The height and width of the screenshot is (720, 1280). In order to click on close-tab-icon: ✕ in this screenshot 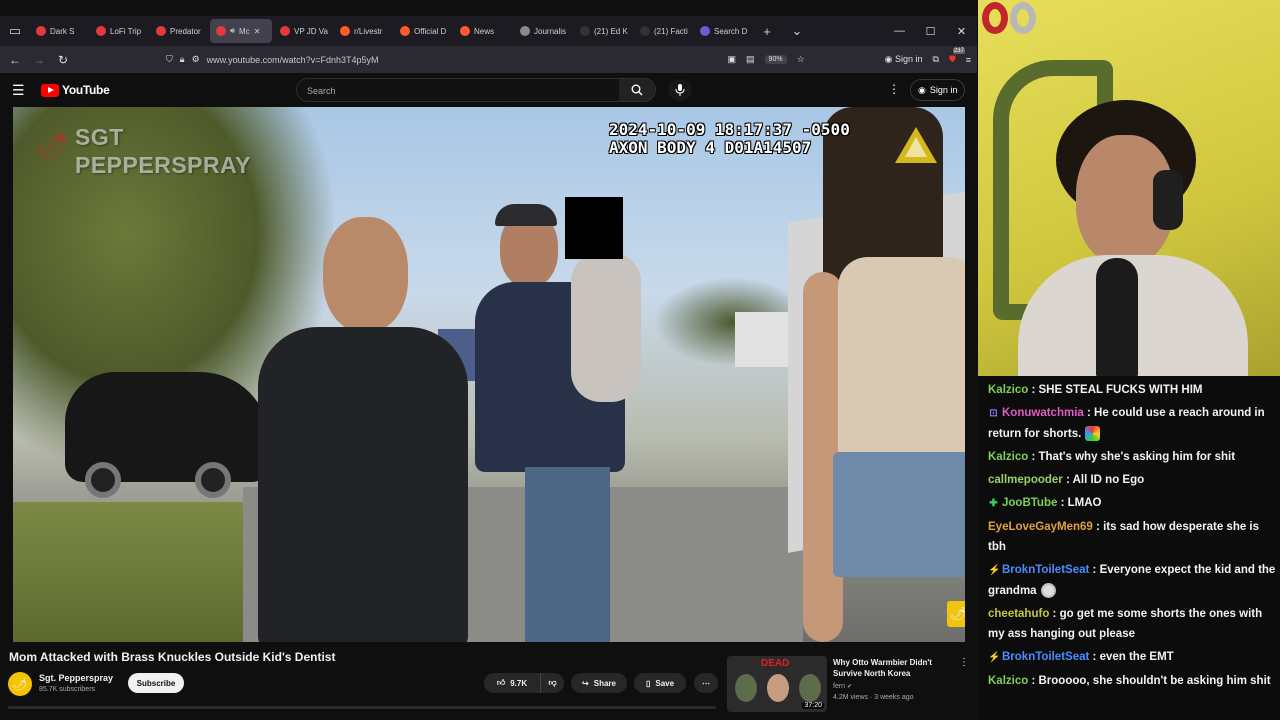, I will do `click(257, 31)`.